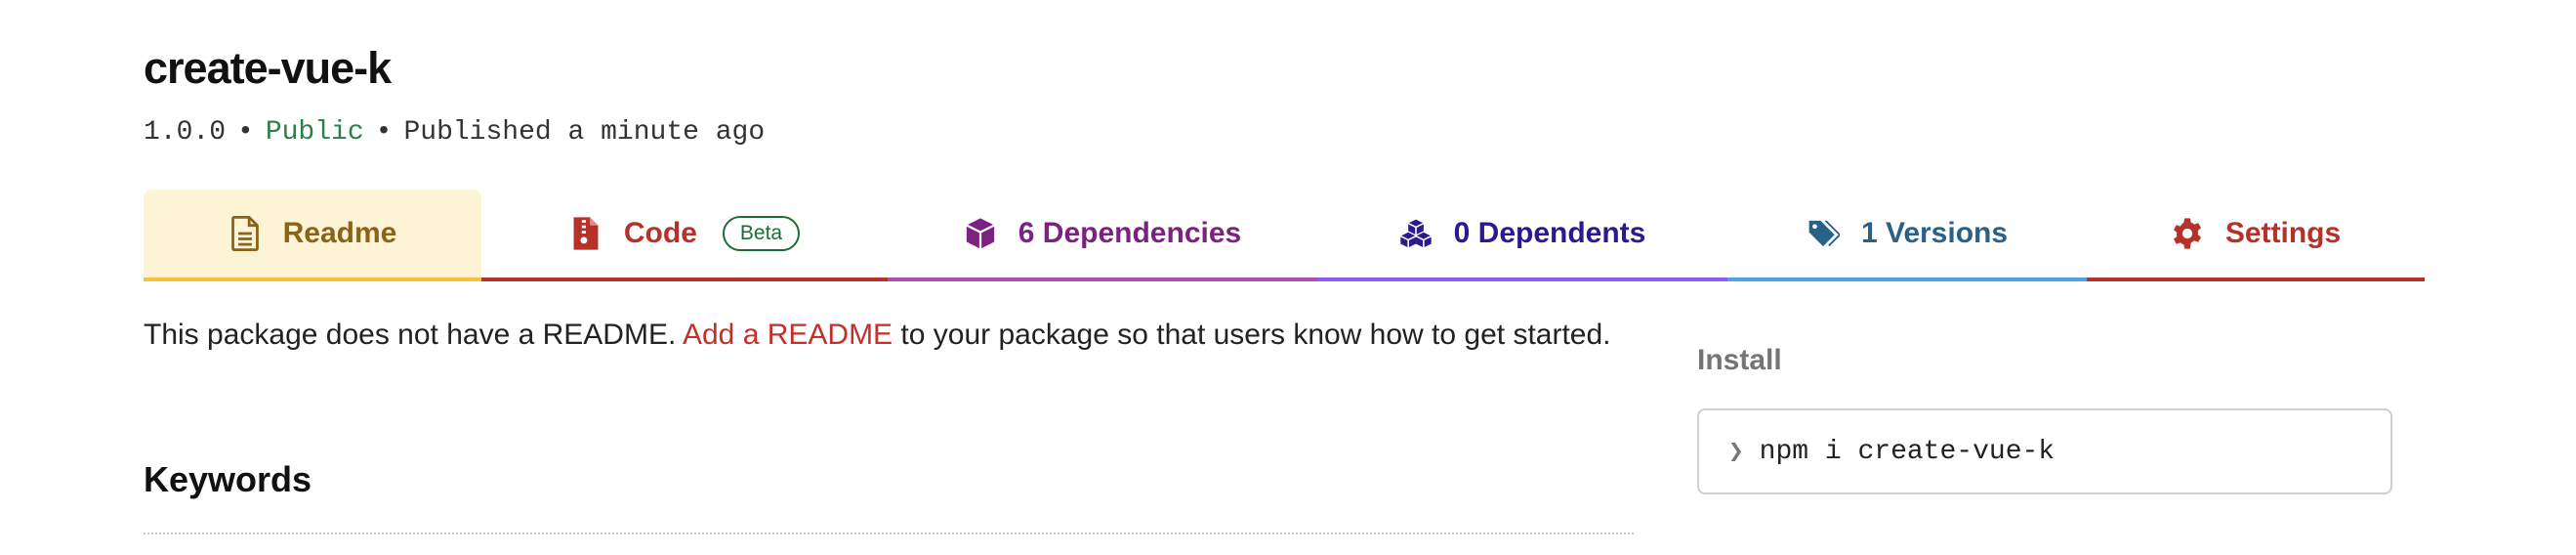  I want to click on tab-label: 1 Versions, so click(1934, 233).